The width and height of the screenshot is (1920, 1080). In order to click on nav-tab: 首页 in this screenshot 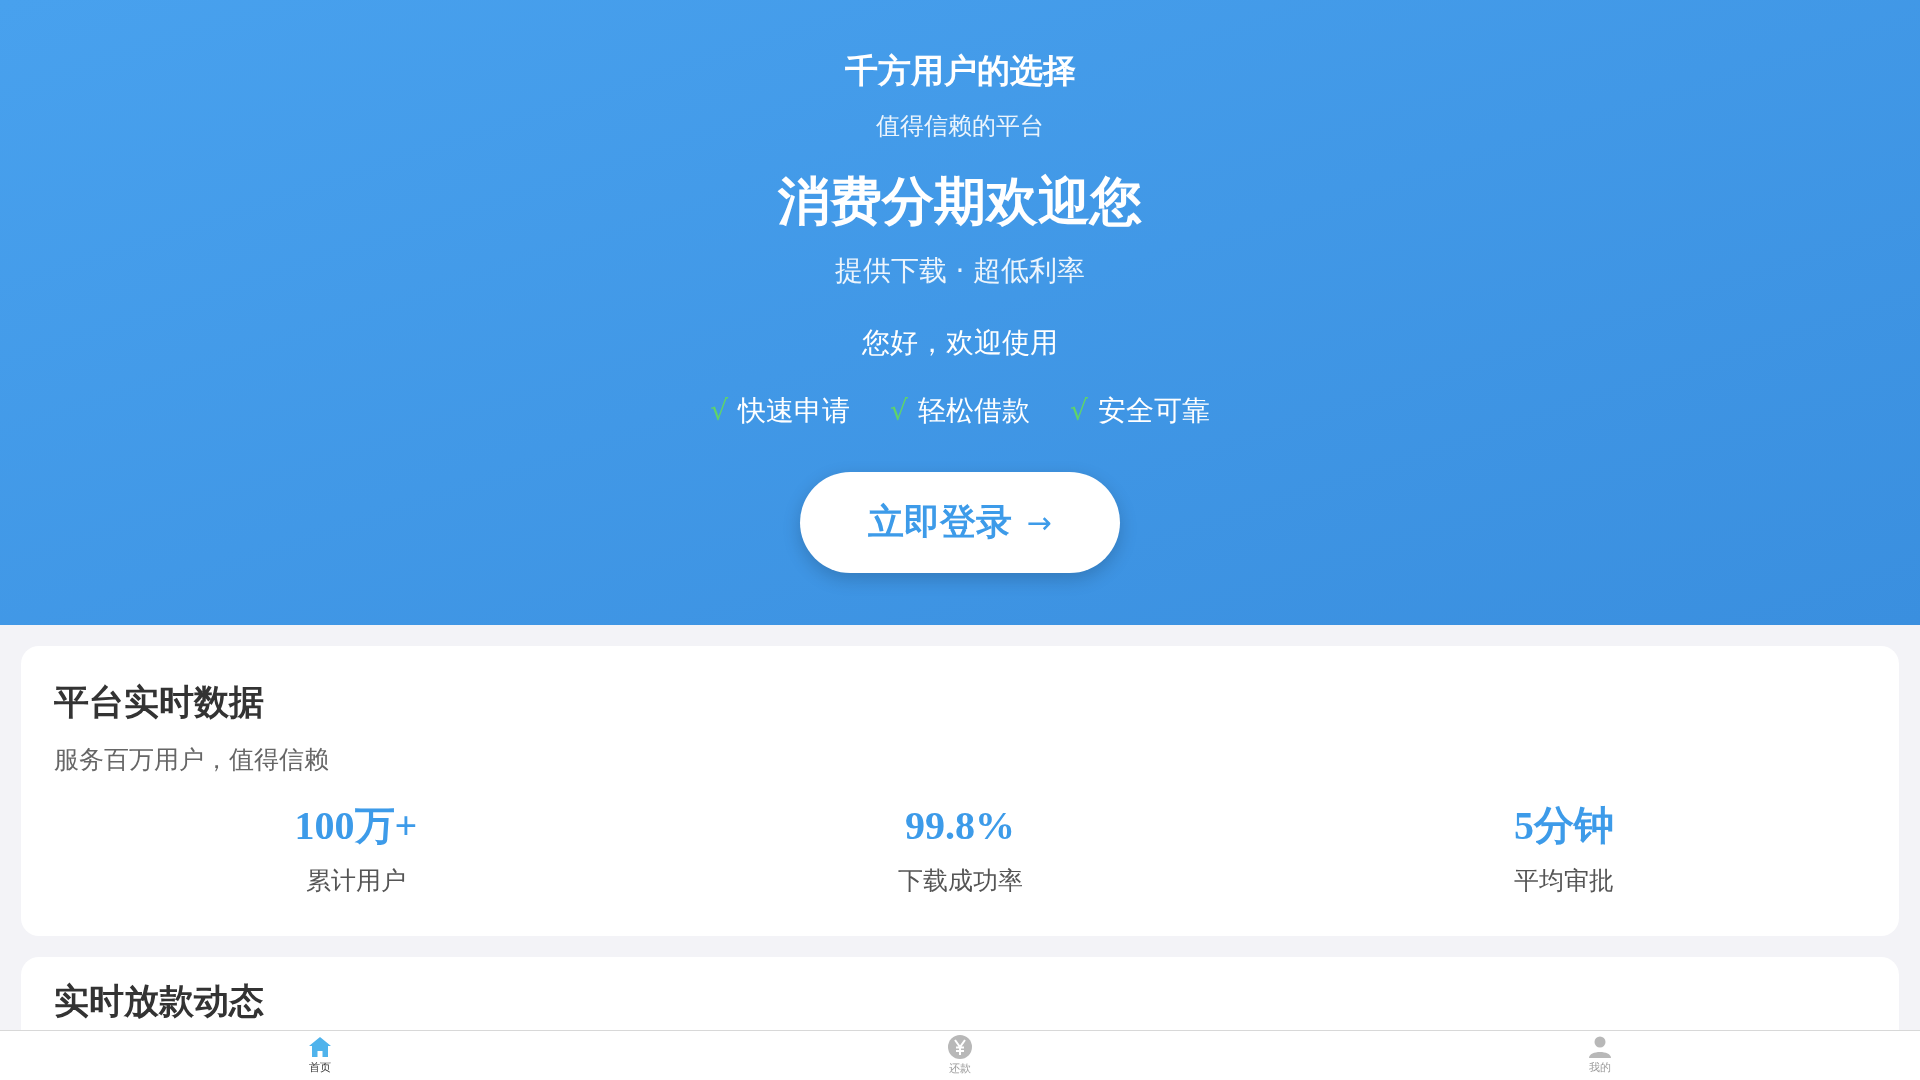, I will do `click(320, 1055)`.